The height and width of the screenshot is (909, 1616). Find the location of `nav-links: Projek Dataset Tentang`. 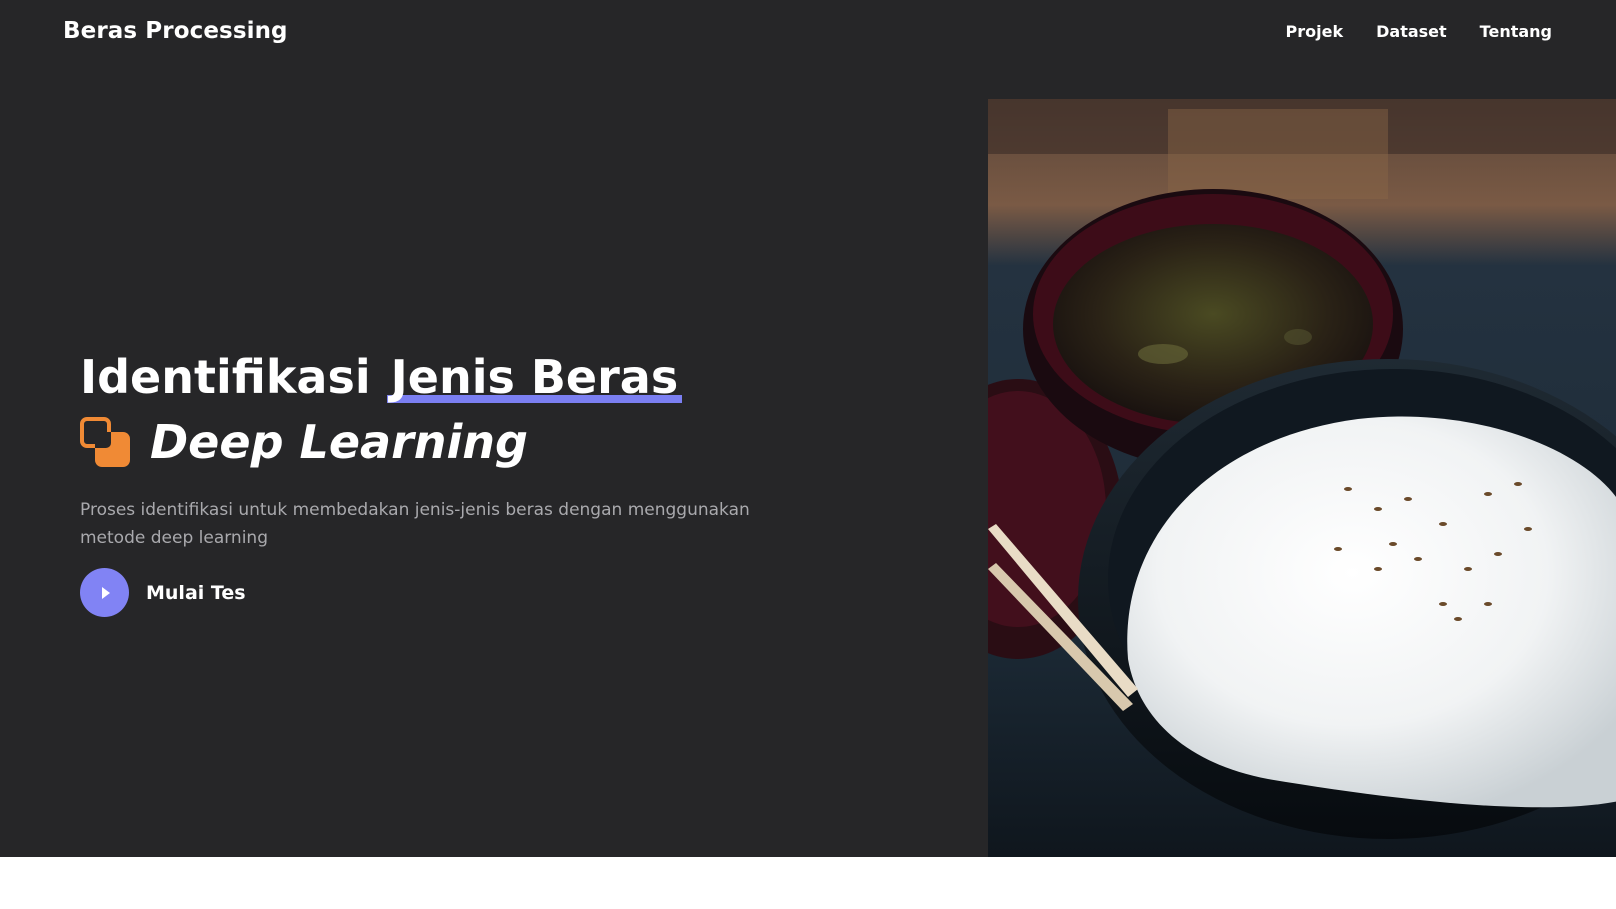

nav-links: Projek Dataset Tentang is located at coordinates (1419, 31).